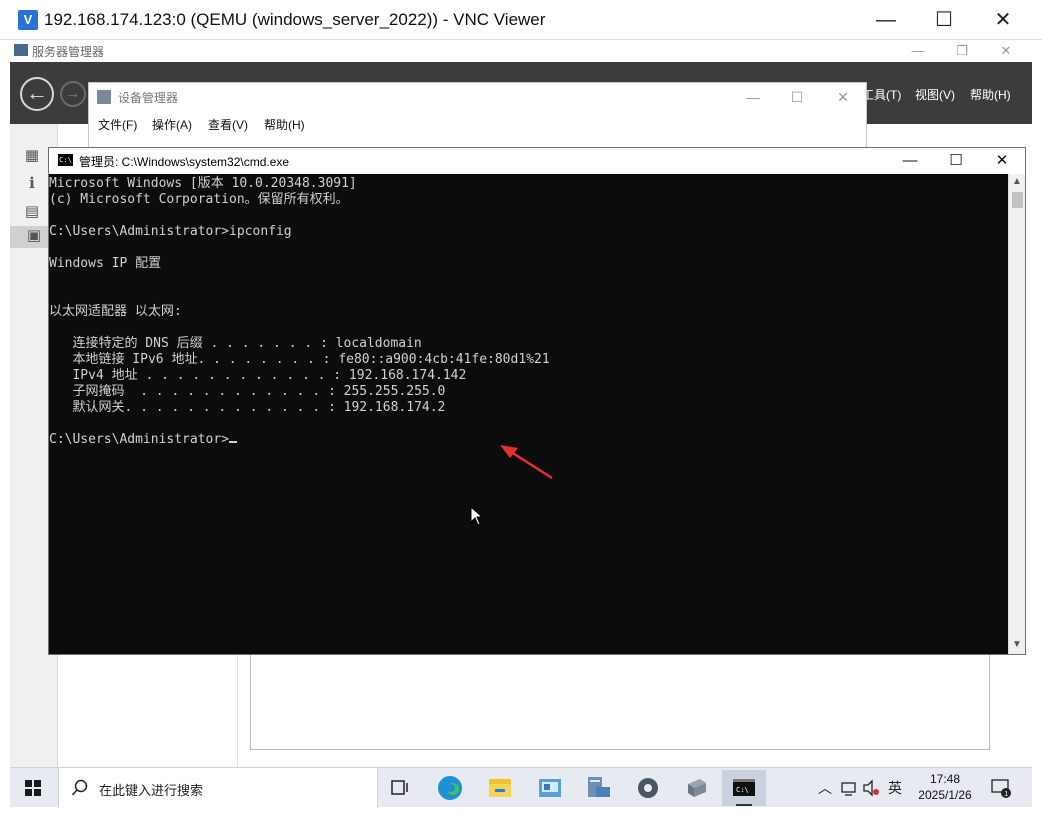 The image size is (1042, 815). I want to click on control-panel-icon, so click(550, 788).